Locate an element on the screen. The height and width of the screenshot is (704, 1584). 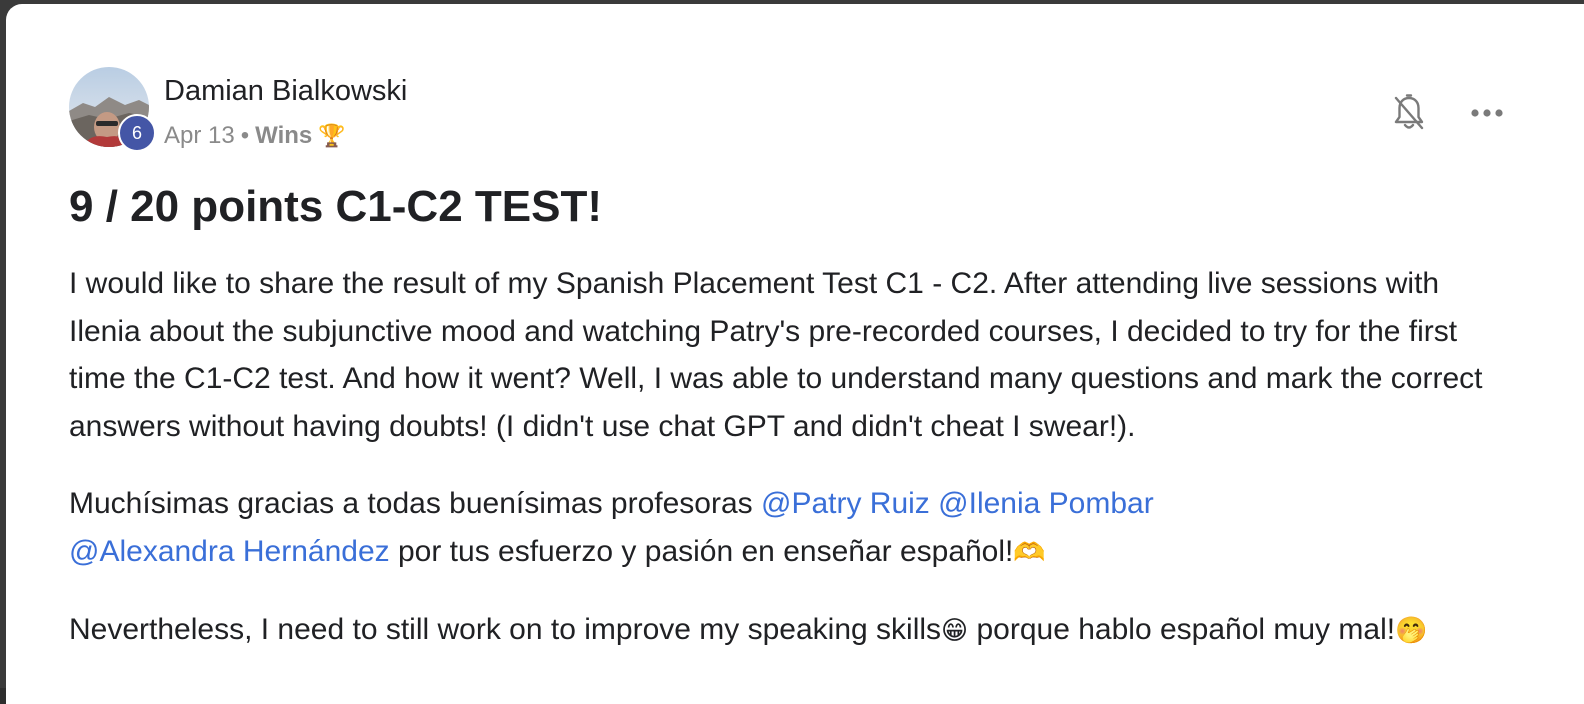
post-meta: Apr 13 • Wins 🏆 is located at coordinates (255, 136).